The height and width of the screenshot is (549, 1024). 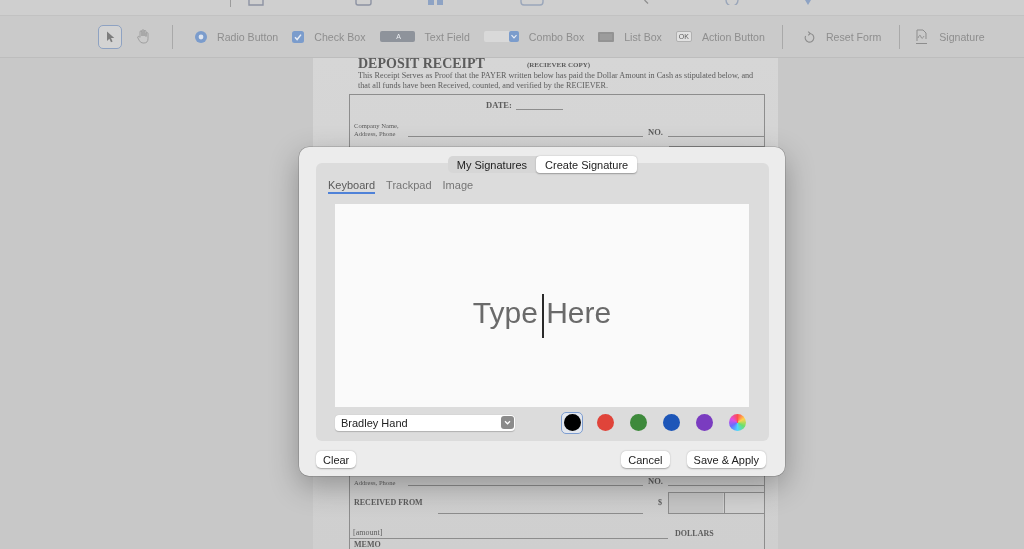 What do you see at coordinates (298, 36) in the screenshot?
I see `checkbox-icon` at bounding box center [298, 36].